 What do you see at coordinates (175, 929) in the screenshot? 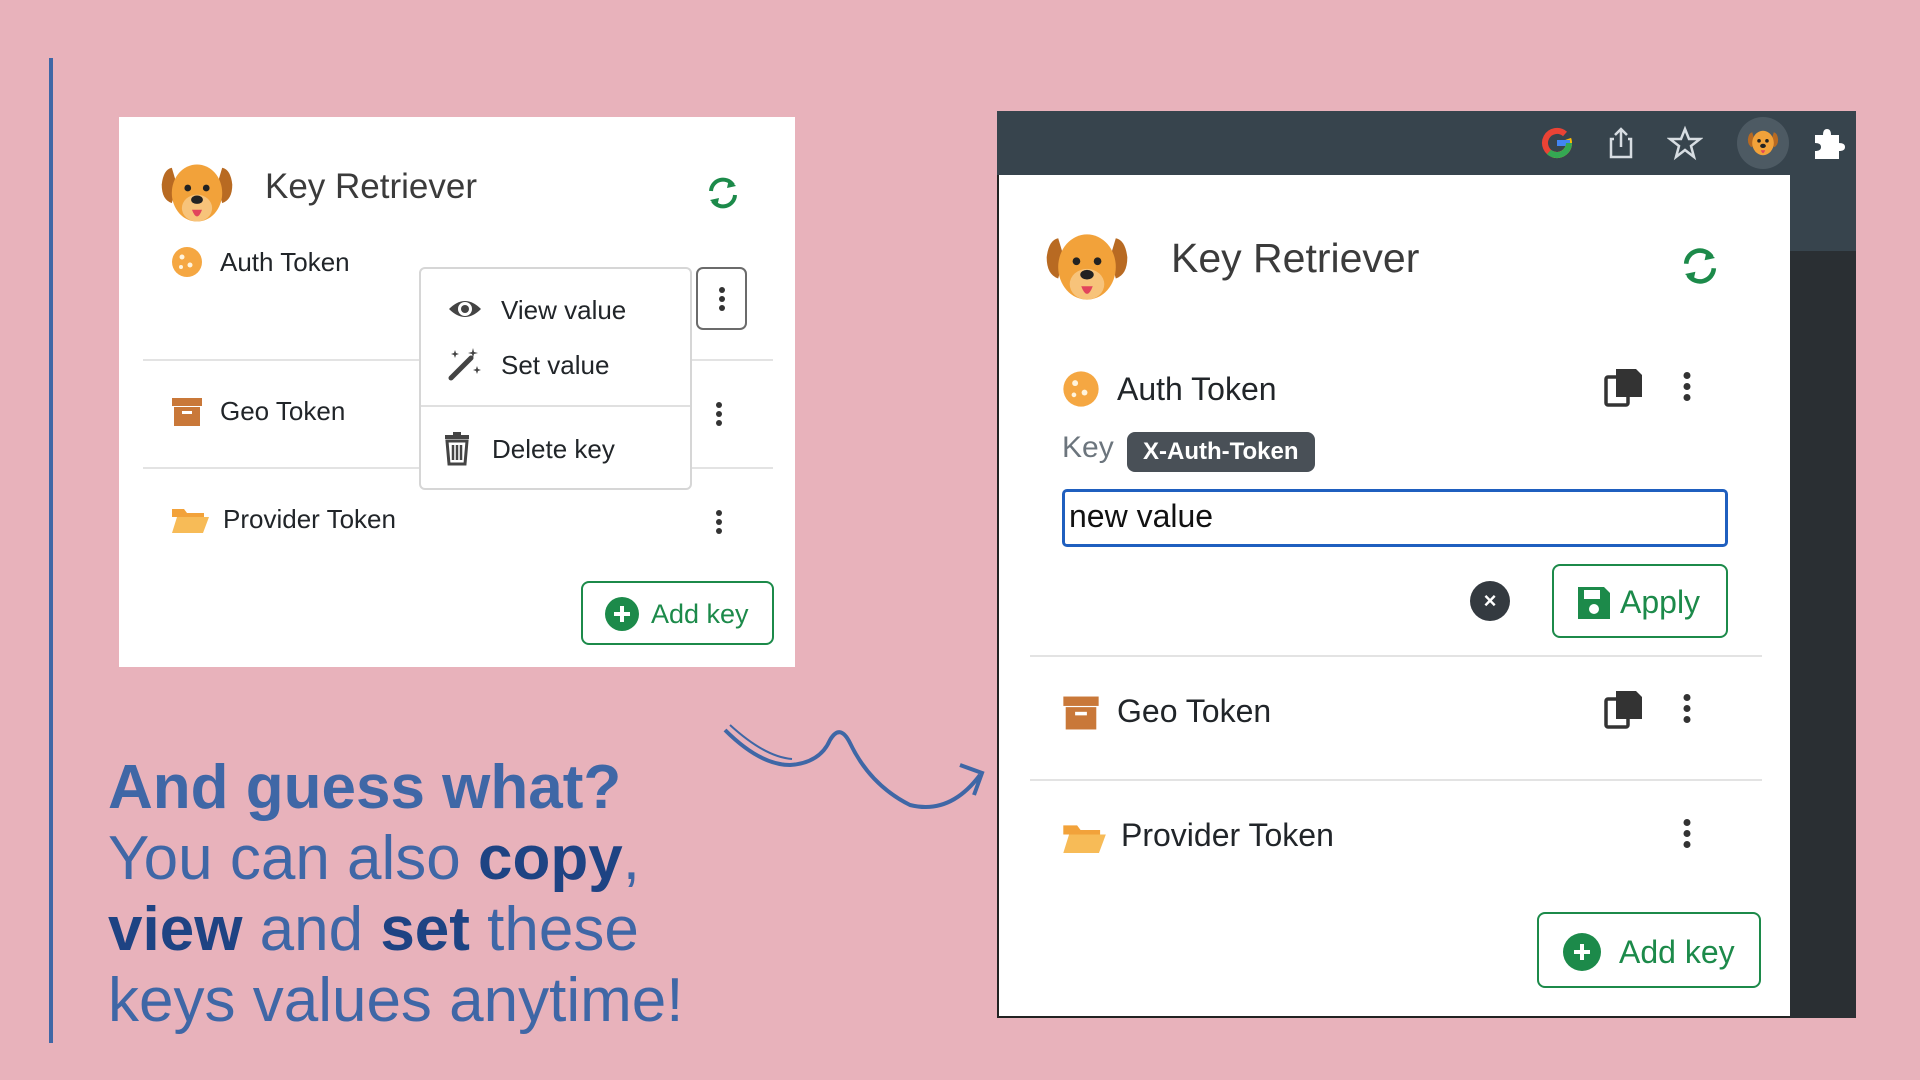
I see `caption-emphasis: view` at bounding box center [175, 929].